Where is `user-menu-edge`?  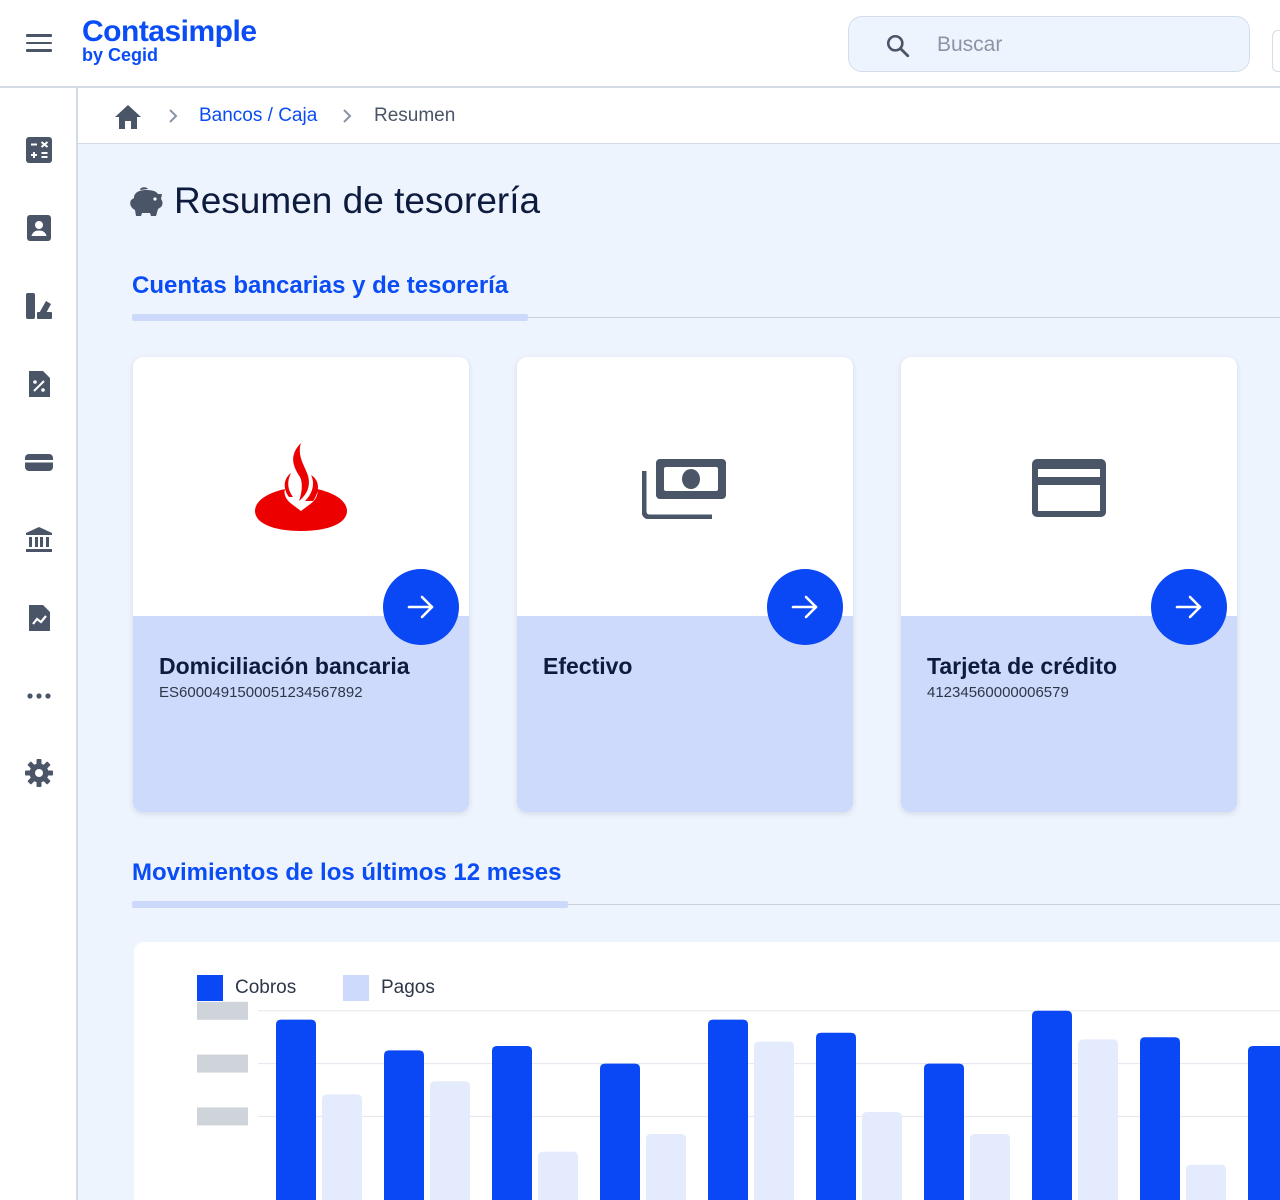
user-menu-edge is located at coordinates (1276, 51).